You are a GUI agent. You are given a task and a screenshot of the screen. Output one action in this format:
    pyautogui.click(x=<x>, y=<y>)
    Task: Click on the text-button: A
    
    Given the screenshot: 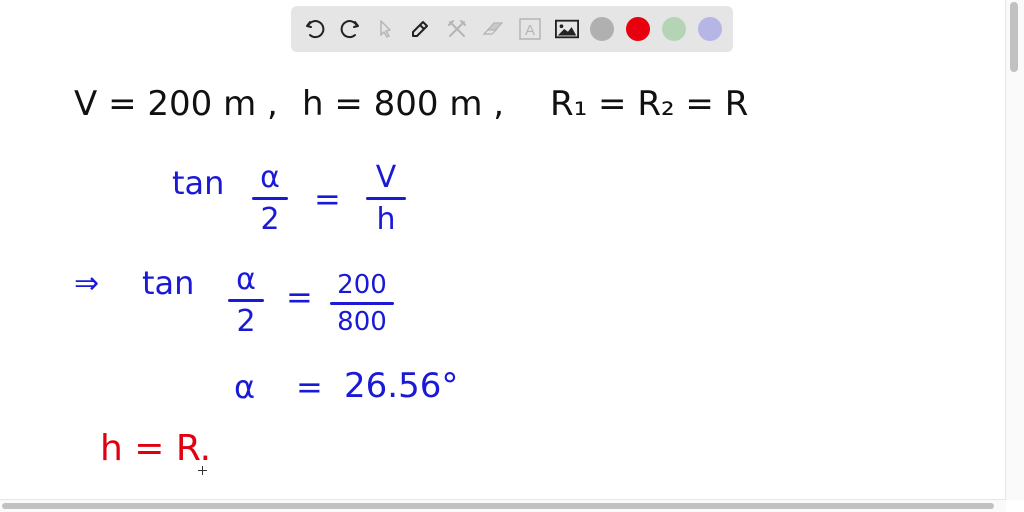 What is the action you would take?
    pyautogui.click(x=530, y=29)
    